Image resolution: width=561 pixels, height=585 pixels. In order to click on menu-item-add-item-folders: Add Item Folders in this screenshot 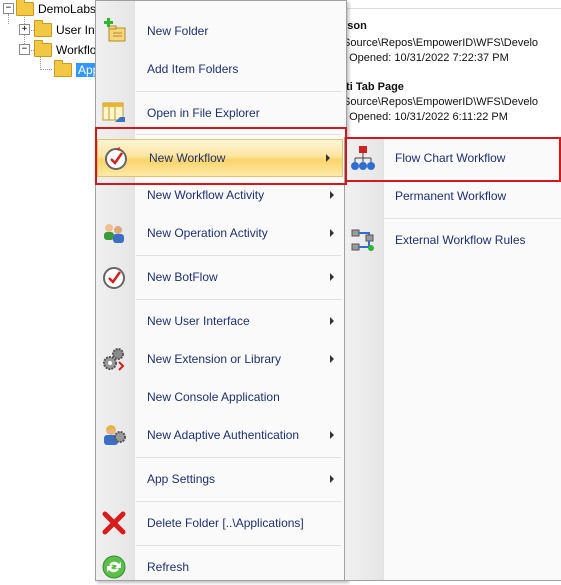, I will do `click(221, 69)`.